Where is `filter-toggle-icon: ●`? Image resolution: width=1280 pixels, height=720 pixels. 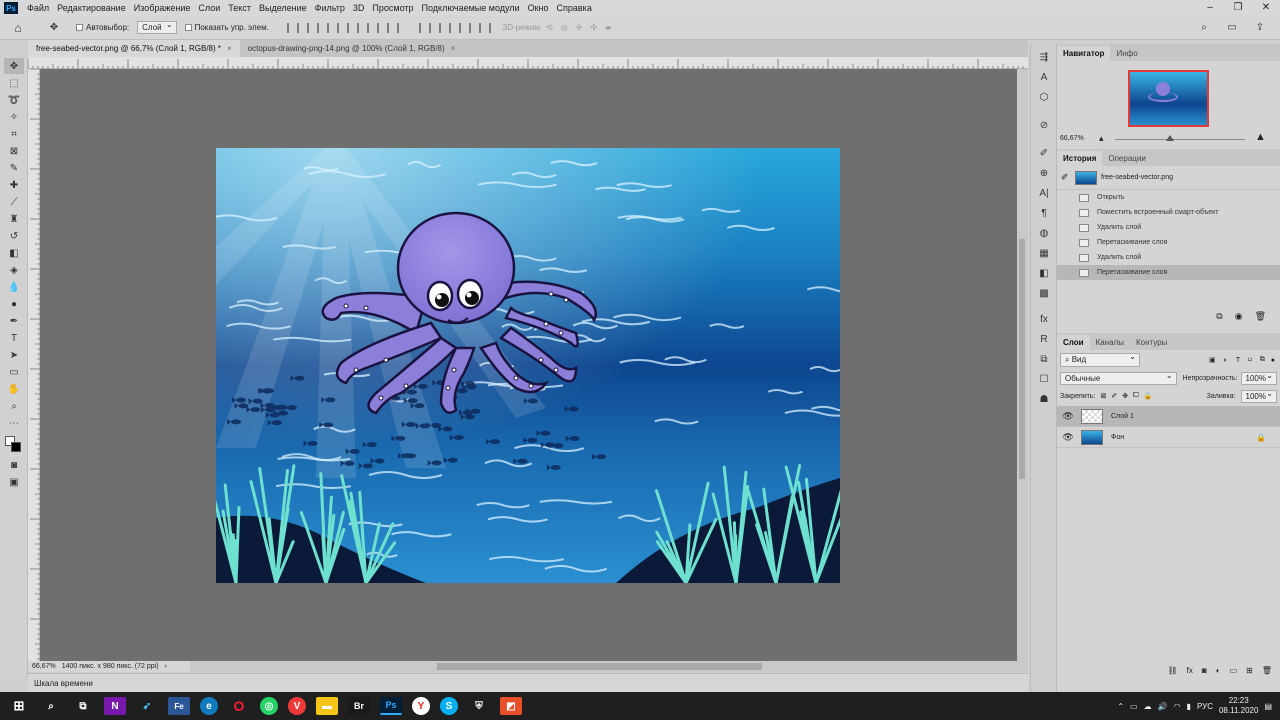 filter-toggle-icon: ● is located at coordinates (1273, 360).